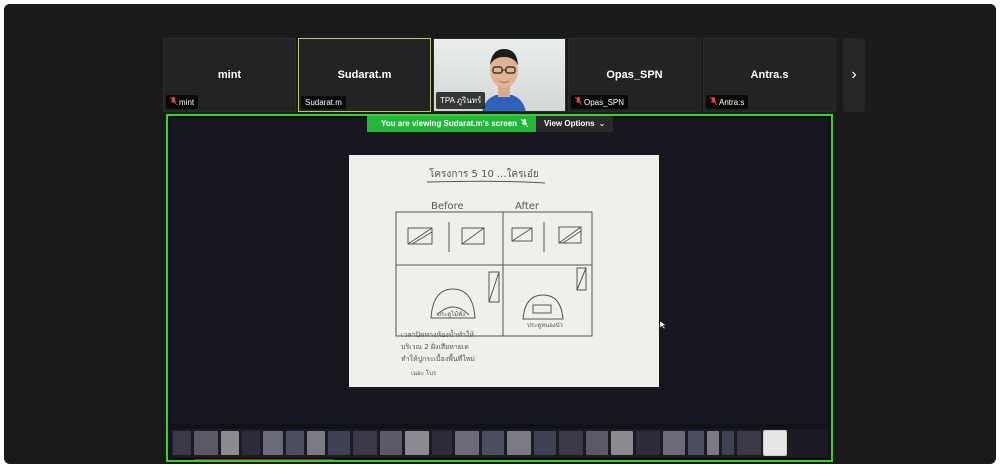  Describe the element at coordinates (420, 236) in the screenshot. I see `window-1-hatch` at that location.